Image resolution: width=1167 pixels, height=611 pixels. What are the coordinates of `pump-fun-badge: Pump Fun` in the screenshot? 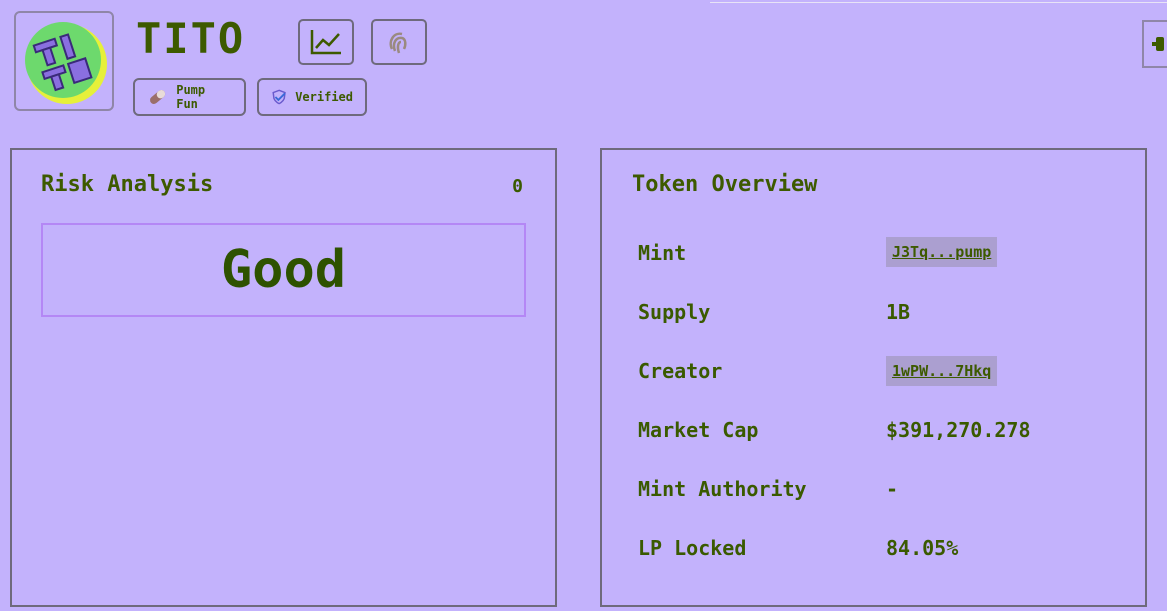 It's located at (189, 97).